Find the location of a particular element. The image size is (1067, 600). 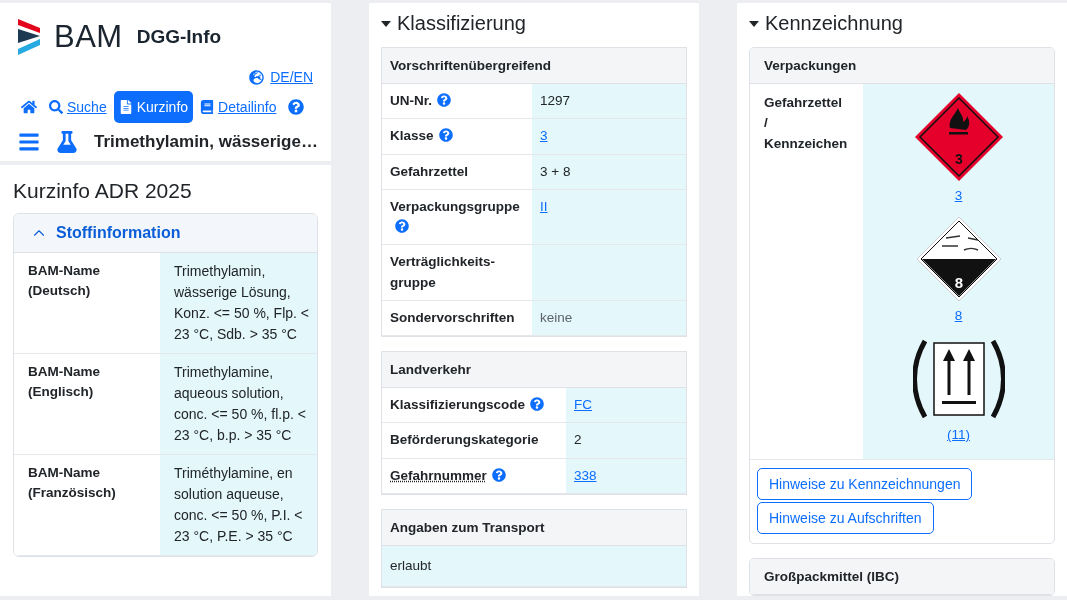

row-label: Sondervorschriften is located at coordinates (452, 317).